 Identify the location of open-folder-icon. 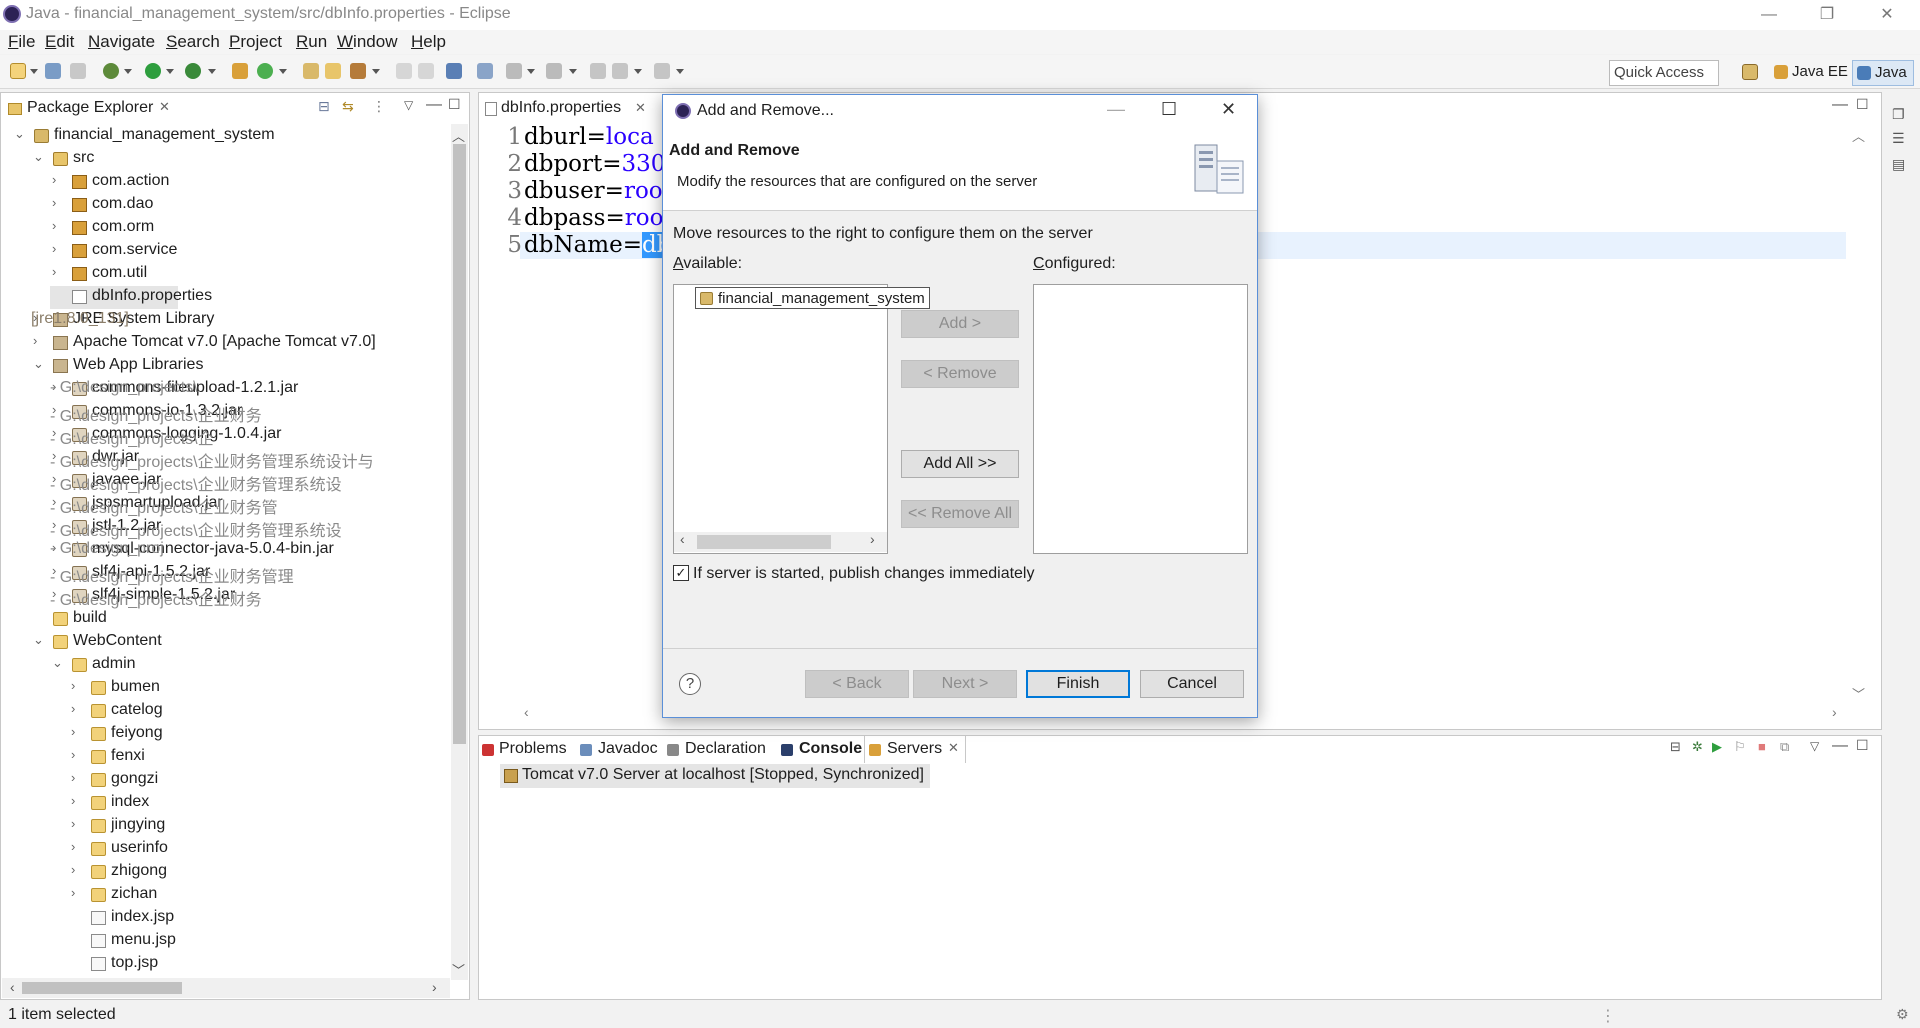
(333, 71).